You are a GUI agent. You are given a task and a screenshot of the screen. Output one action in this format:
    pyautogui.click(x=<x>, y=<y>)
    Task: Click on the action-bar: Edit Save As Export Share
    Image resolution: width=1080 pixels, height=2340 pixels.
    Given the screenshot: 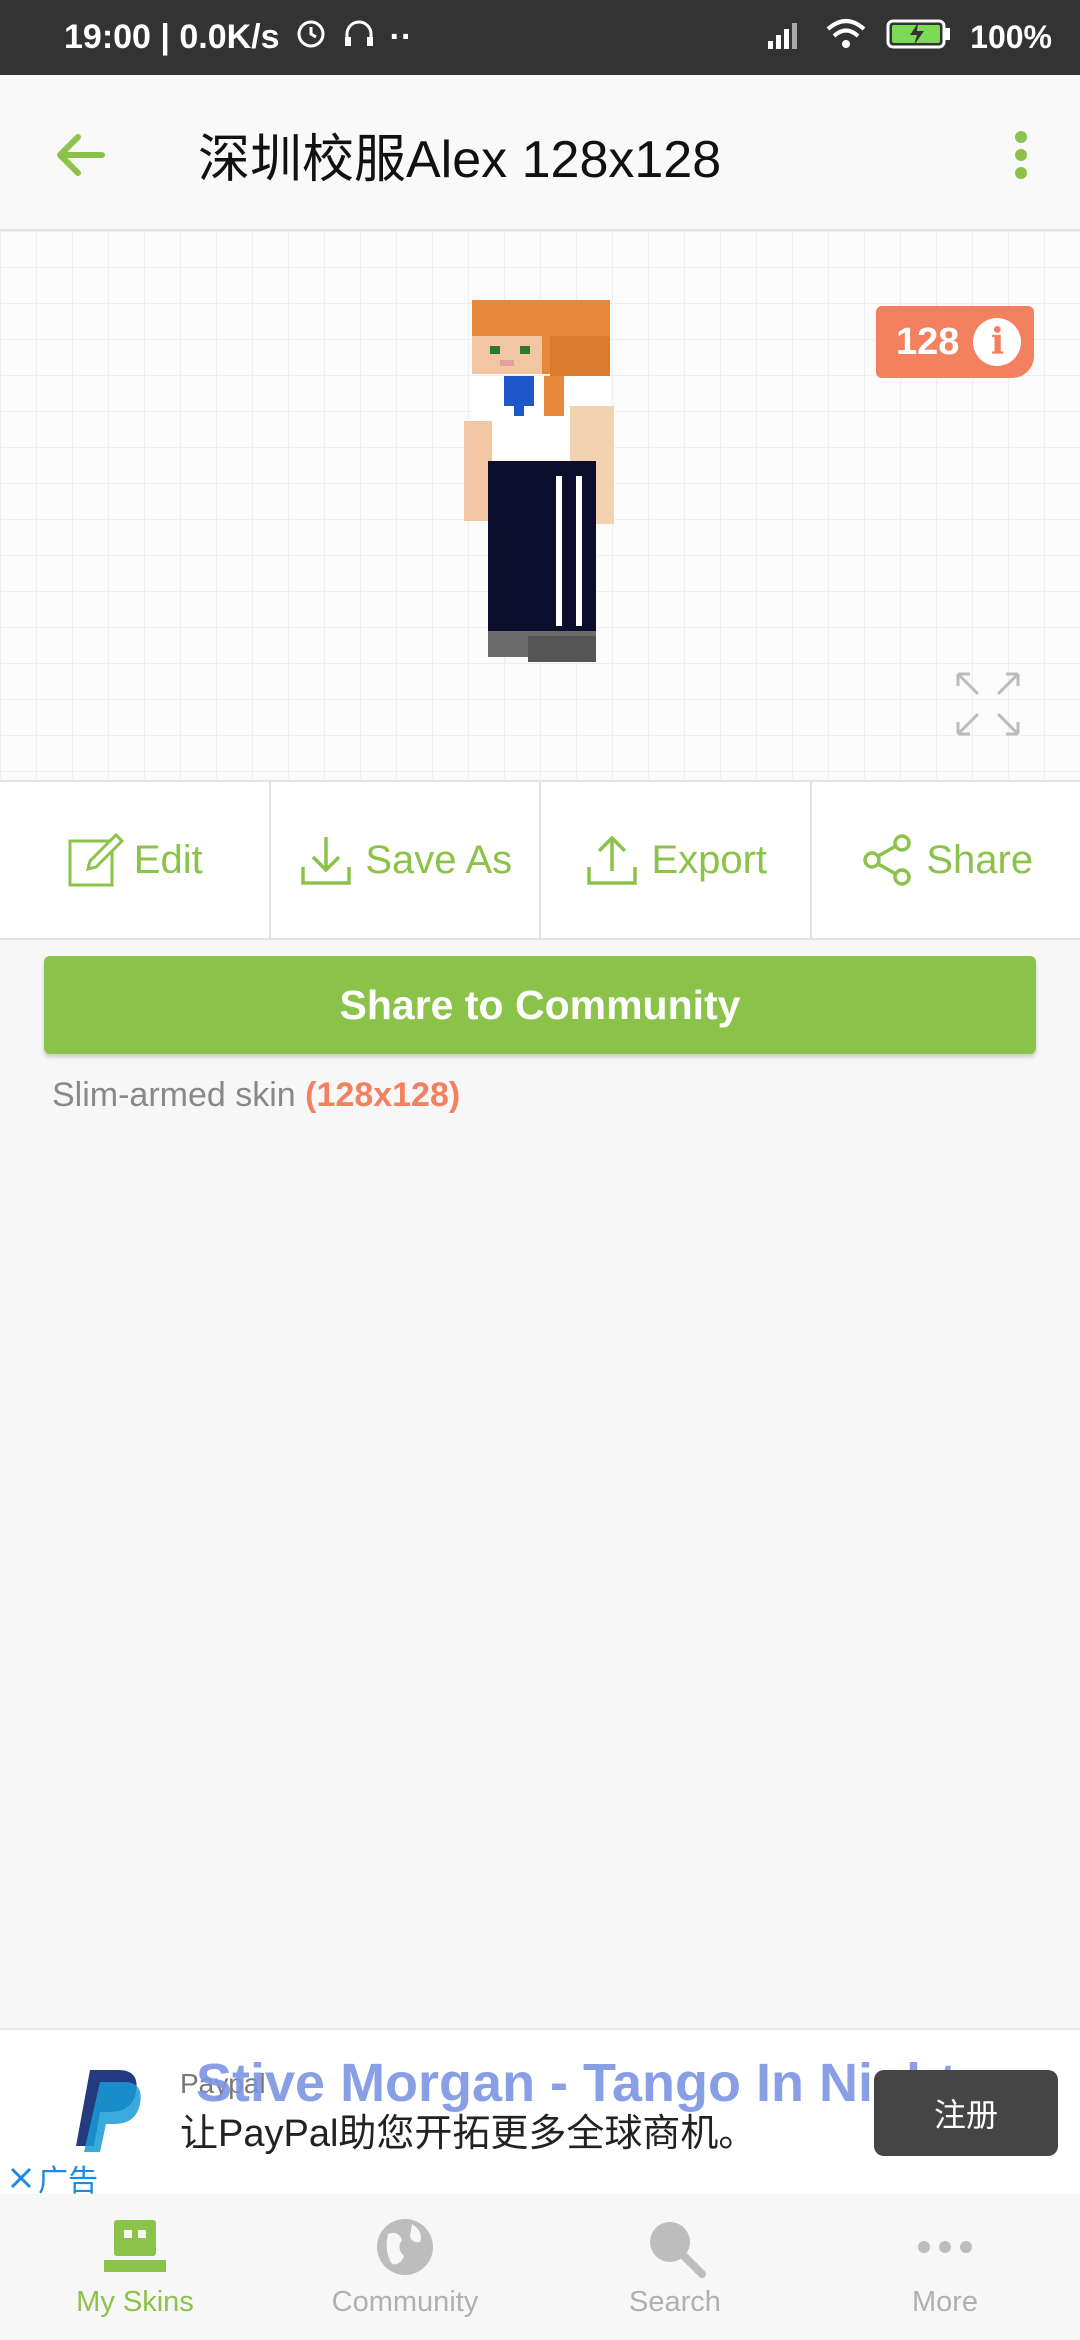 What is the action you would take?
    pyautogui.click(x=540, y=860)
    